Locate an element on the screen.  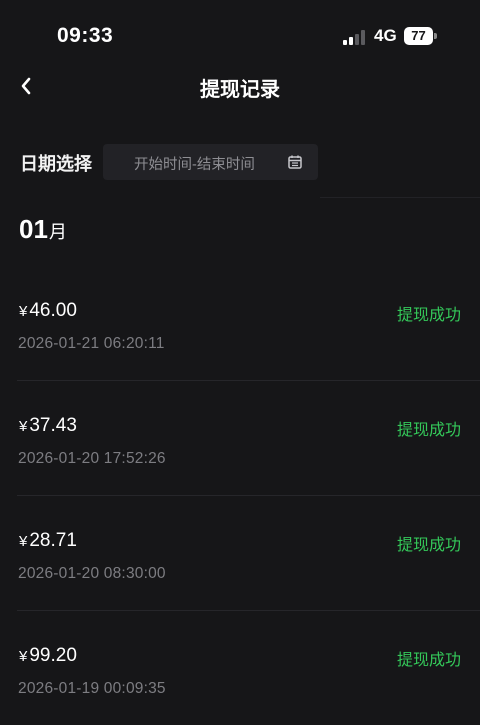
record-datetime: 2026-01-21 06:20:11 is located at coordinates (91, 343).